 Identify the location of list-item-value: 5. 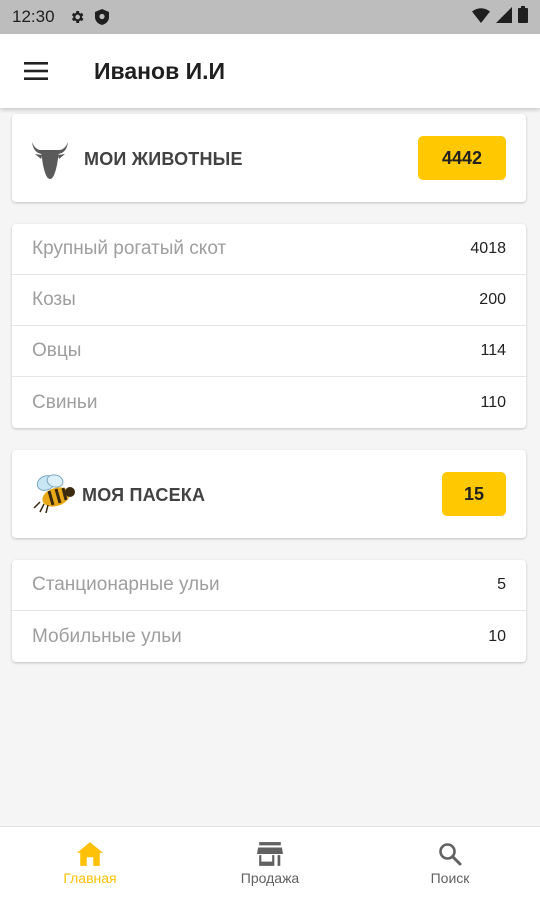
(501, 584).